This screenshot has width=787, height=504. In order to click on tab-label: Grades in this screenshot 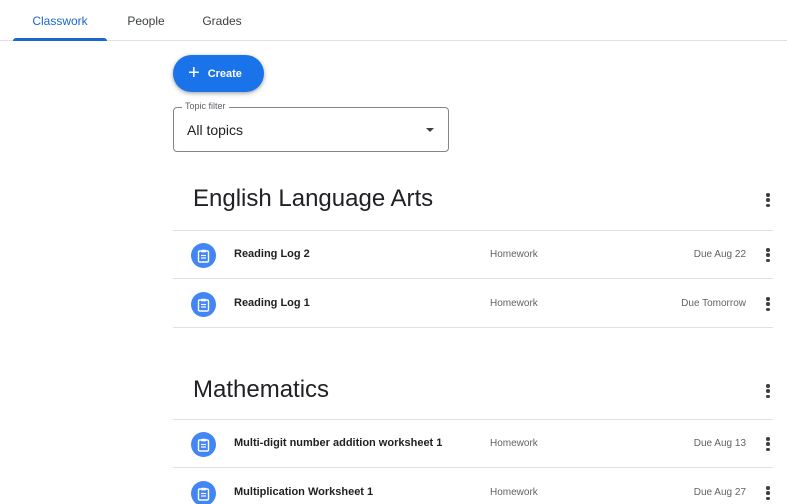, I will do `click(222, 20)`.